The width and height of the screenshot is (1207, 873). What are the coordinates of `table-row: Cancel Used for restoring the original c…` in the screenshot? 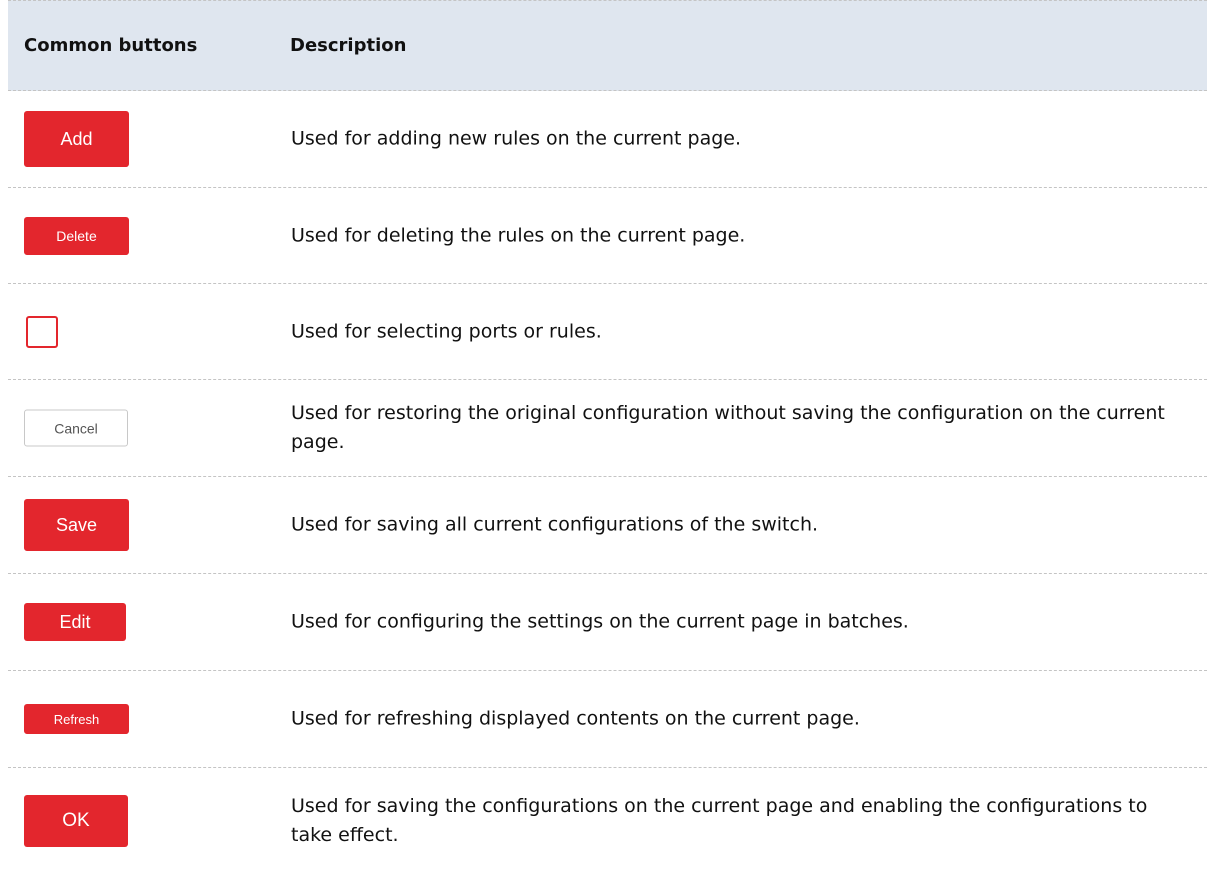 It's located at (607, 428).